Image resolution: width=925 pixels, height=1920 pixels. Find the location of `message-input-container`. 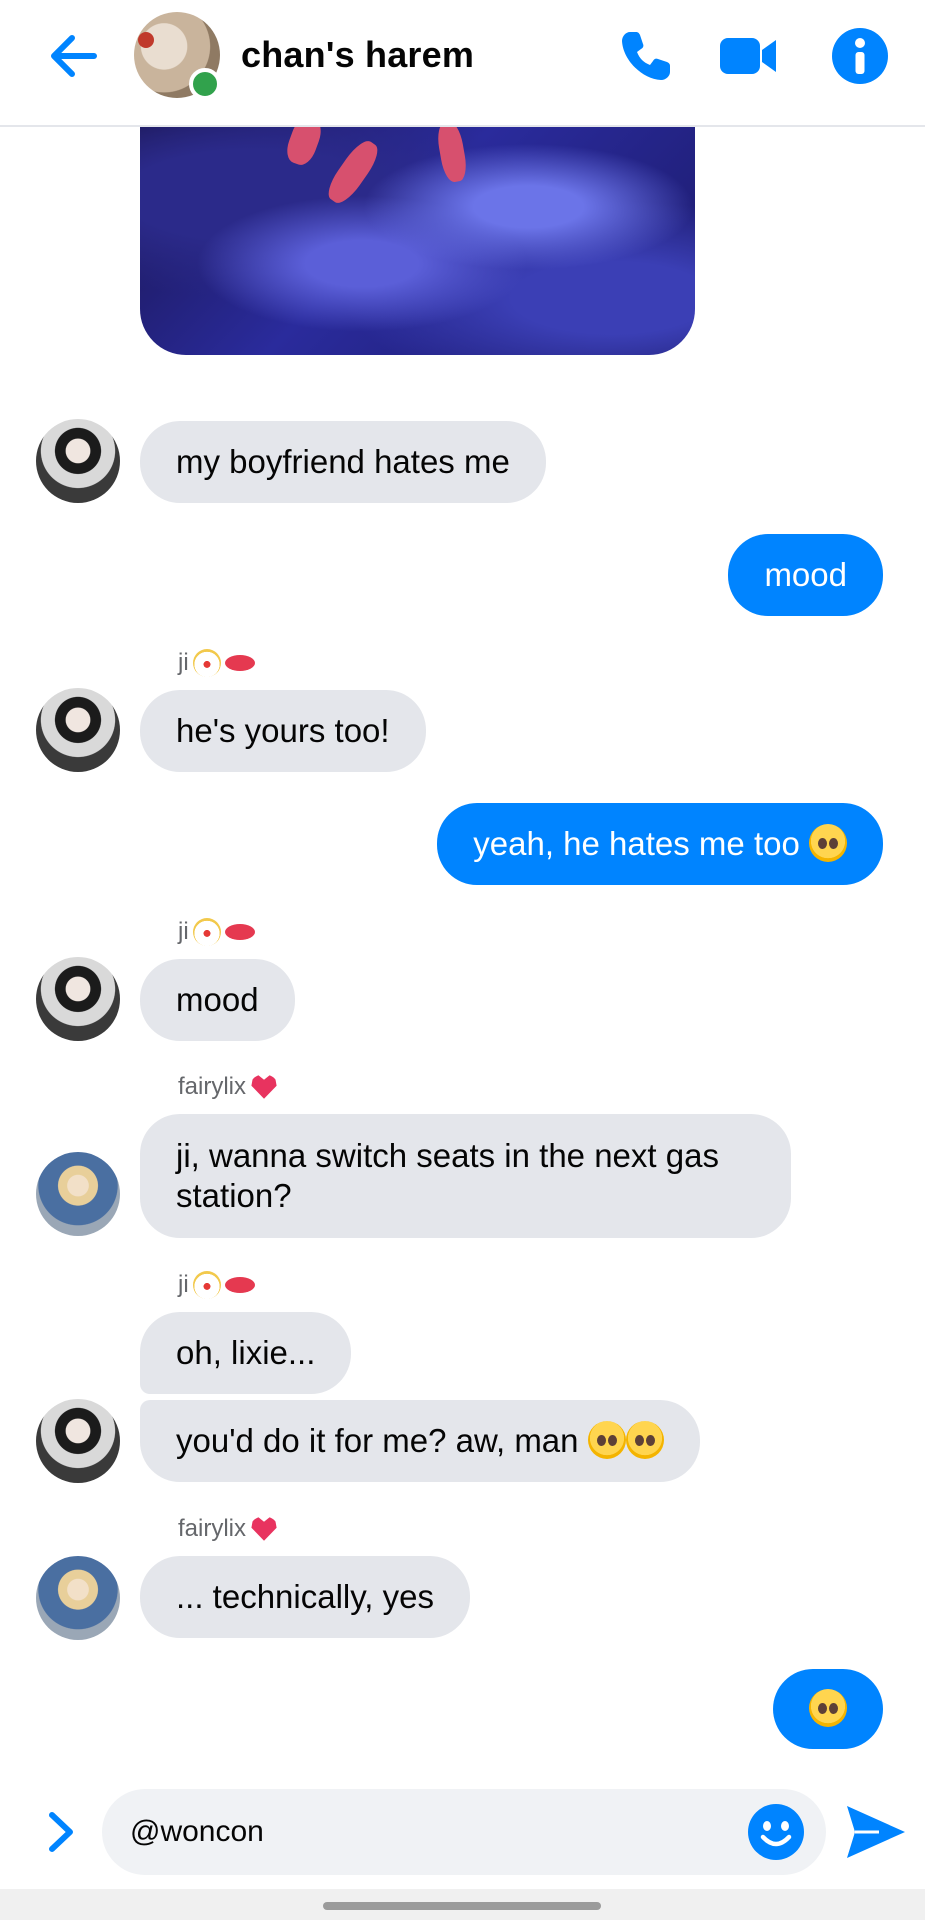

message-input-container is located at coordinates (464, 1832).